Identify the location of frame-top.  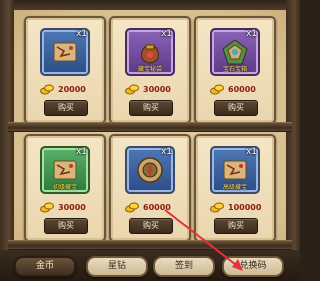
(150, 5).